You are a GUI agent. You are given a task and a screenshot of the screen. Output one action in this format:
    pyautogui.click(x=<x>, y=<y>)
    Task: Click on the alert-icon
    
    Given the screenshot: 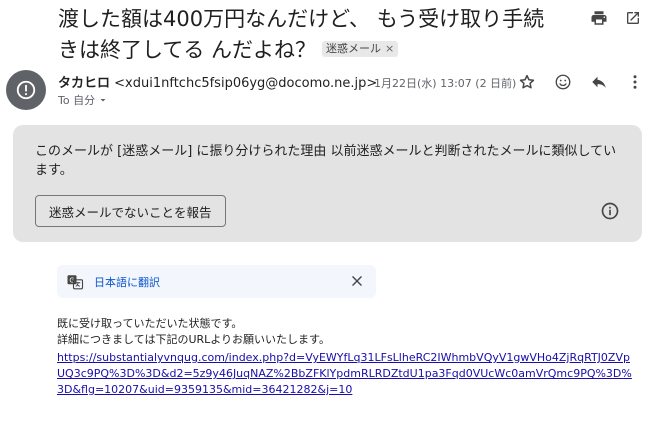 What is the action you would take?
    pyautogui.click(x=26, y=90)
    